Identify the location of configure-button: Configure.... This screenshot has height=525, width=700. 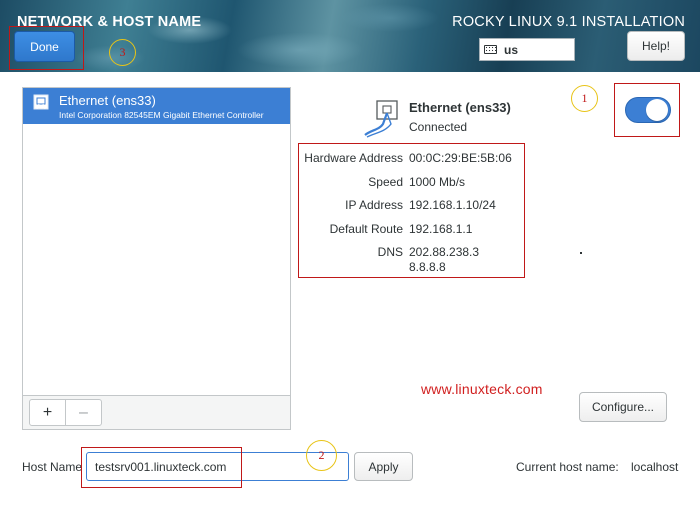
(623, 407).